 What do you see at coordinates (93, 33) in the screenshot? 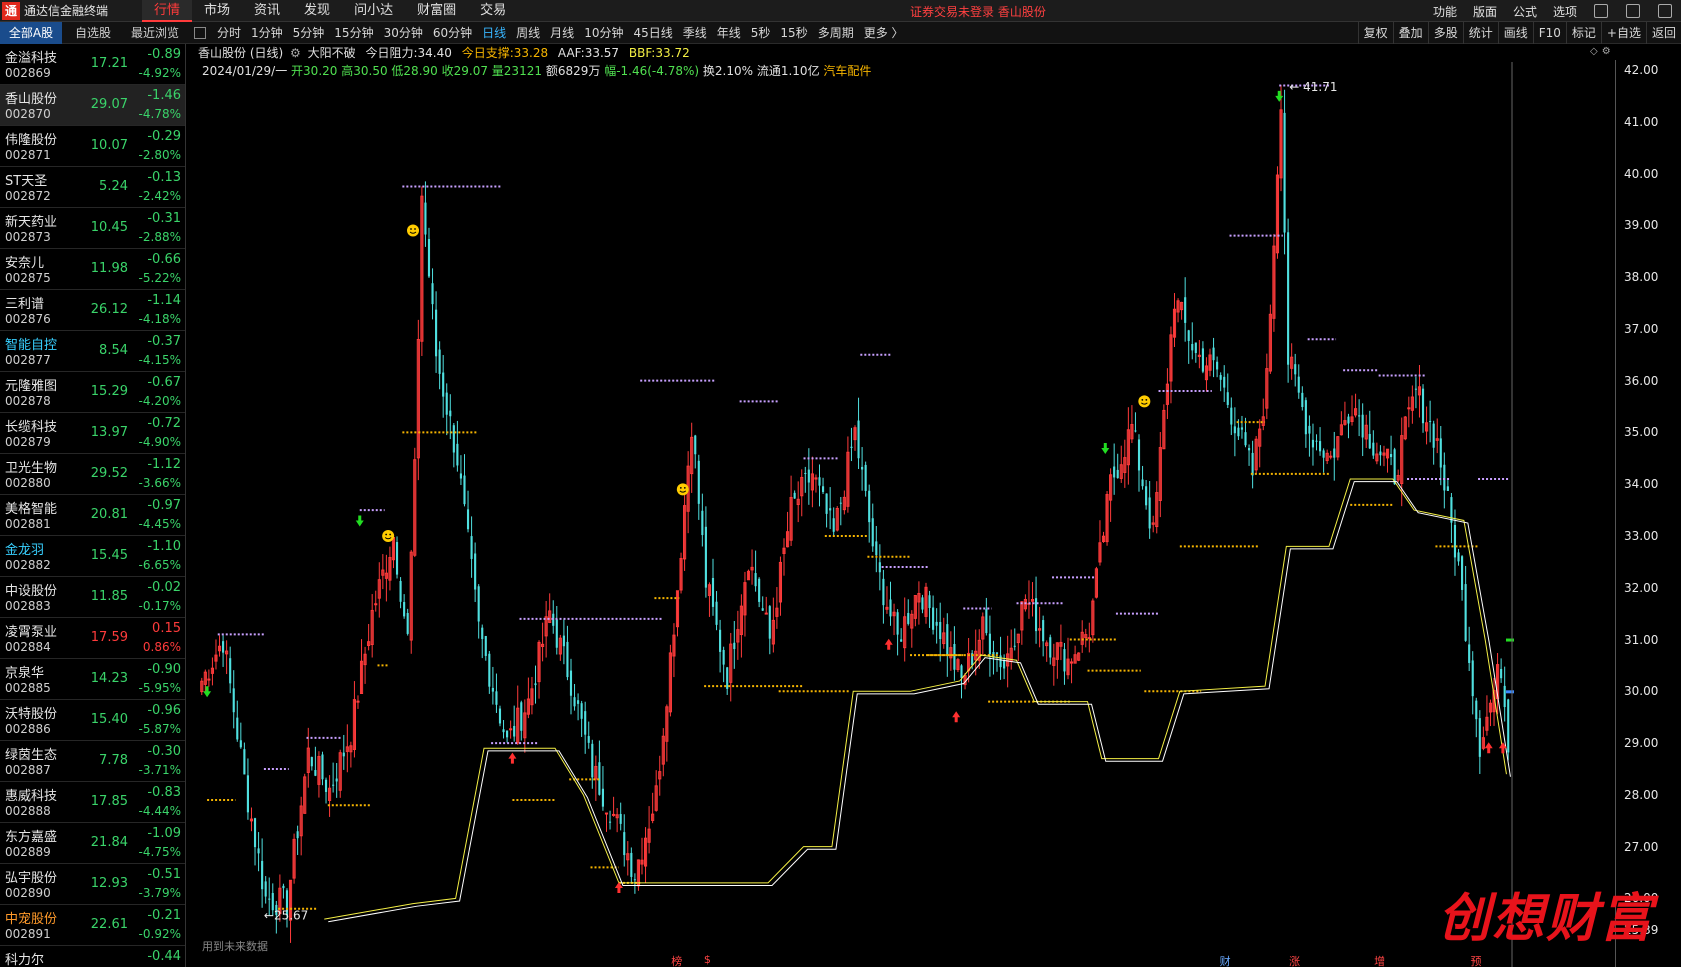
I see `stock-tab-1: 自选股` at bounding box center [93, 33].